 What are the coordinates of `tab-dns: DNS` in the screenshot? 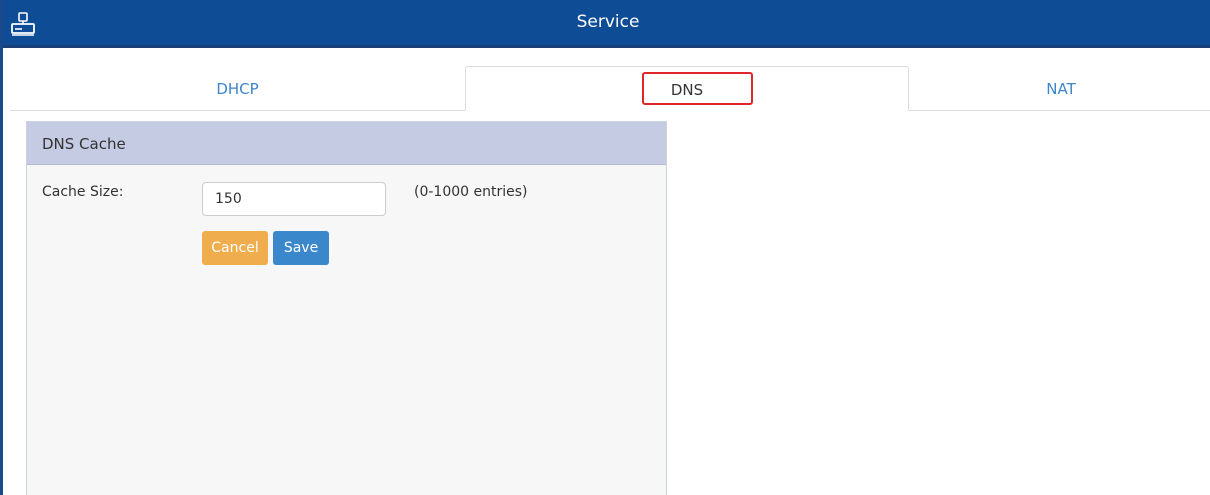 It's located at (687, 88).